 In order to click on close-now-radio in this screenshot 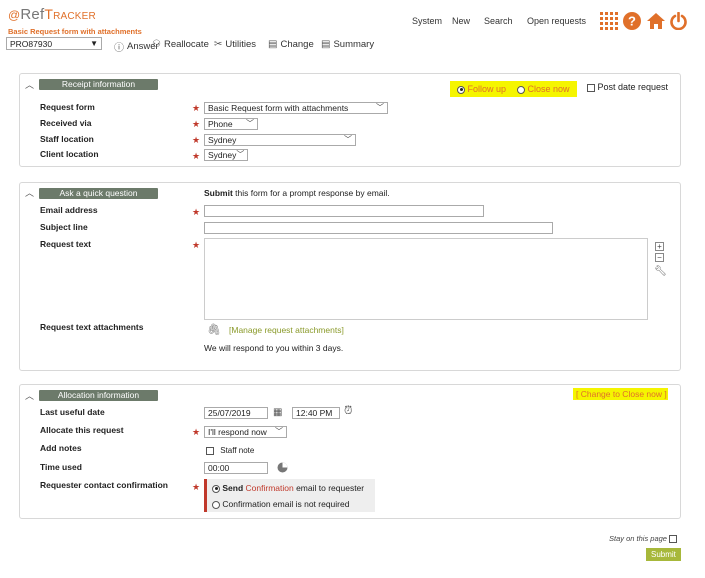, I will do `click(521, 89)`.